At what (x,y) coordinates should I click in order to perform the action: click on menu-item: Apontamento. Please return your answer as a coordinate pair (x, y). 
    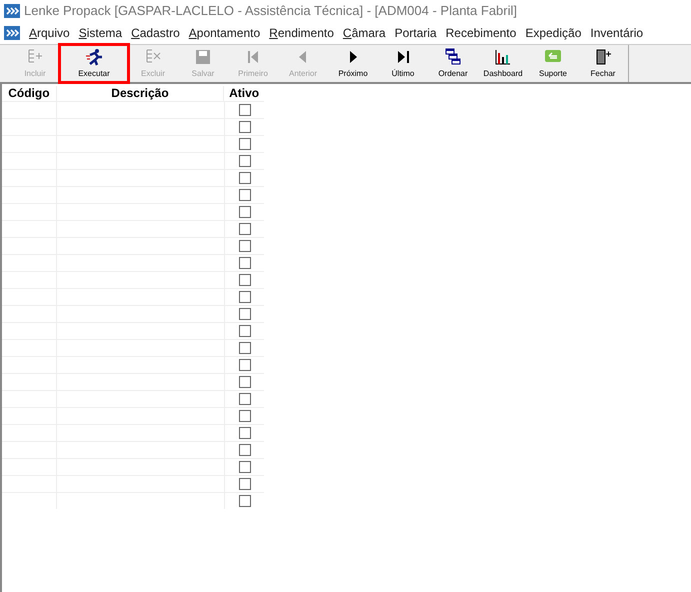
    Looking at the image, I should click on (224, 33).